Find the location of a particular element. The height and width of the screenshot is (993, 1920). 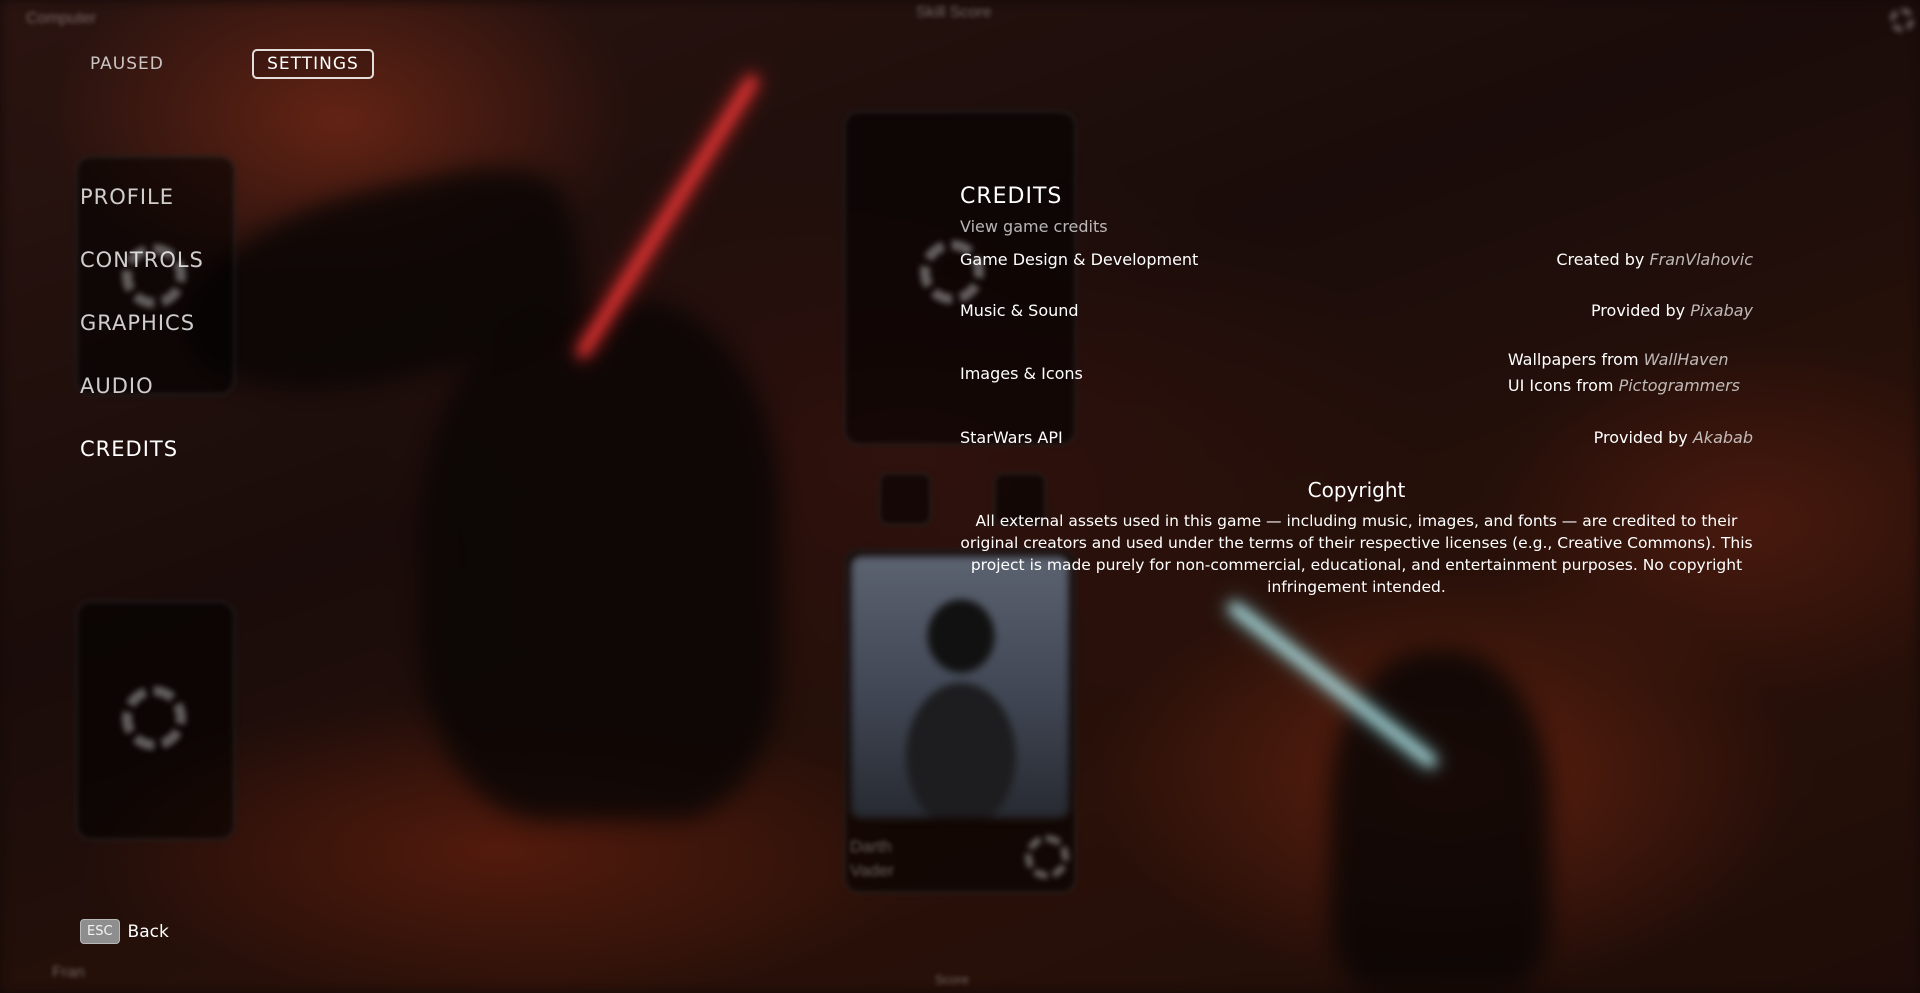

menu-item-graphics: GRAPHICS is located at coordinates (142, 337).